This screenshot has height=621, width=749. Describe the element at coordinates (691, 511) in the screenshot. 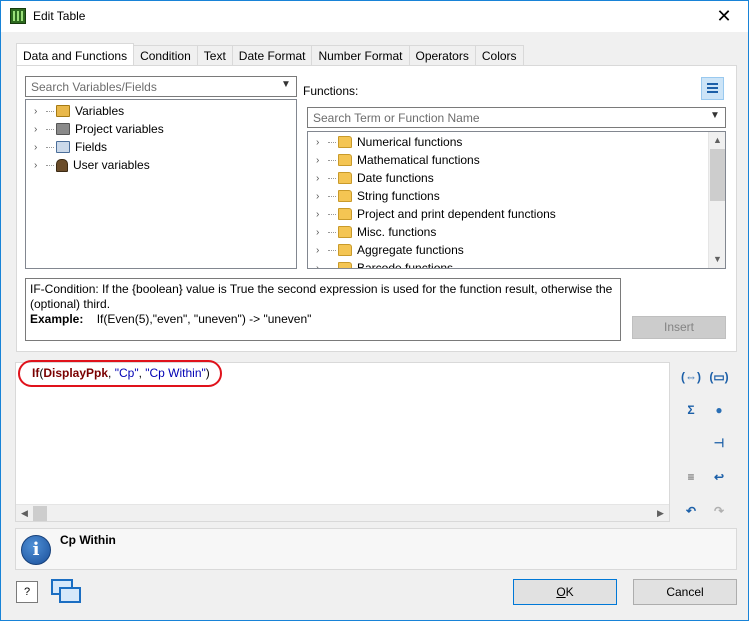

I see `undo-icon: ↶` at that location.